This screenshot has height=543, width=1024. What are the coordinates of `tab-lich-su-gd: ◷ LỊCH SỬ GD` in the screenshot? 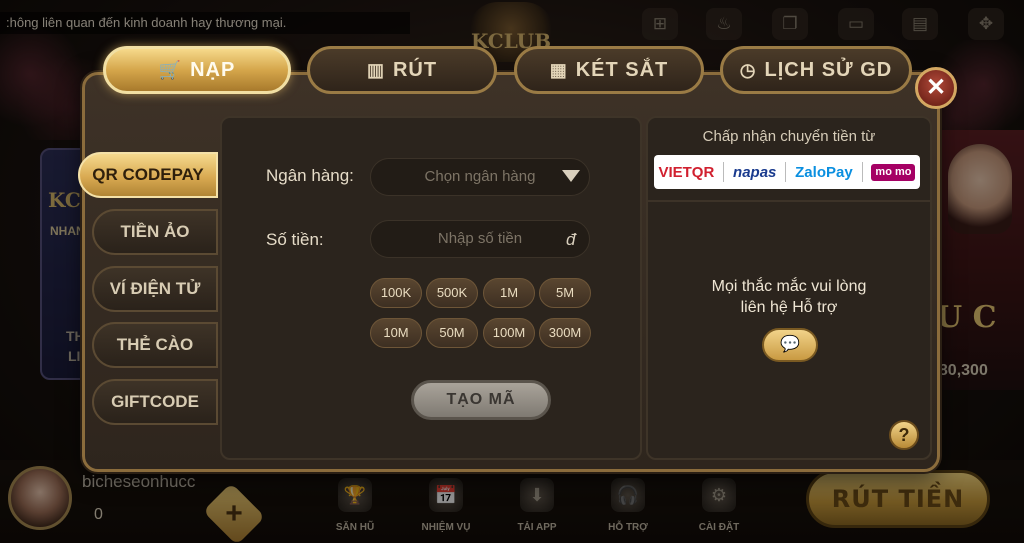 It's located at (816, 70).